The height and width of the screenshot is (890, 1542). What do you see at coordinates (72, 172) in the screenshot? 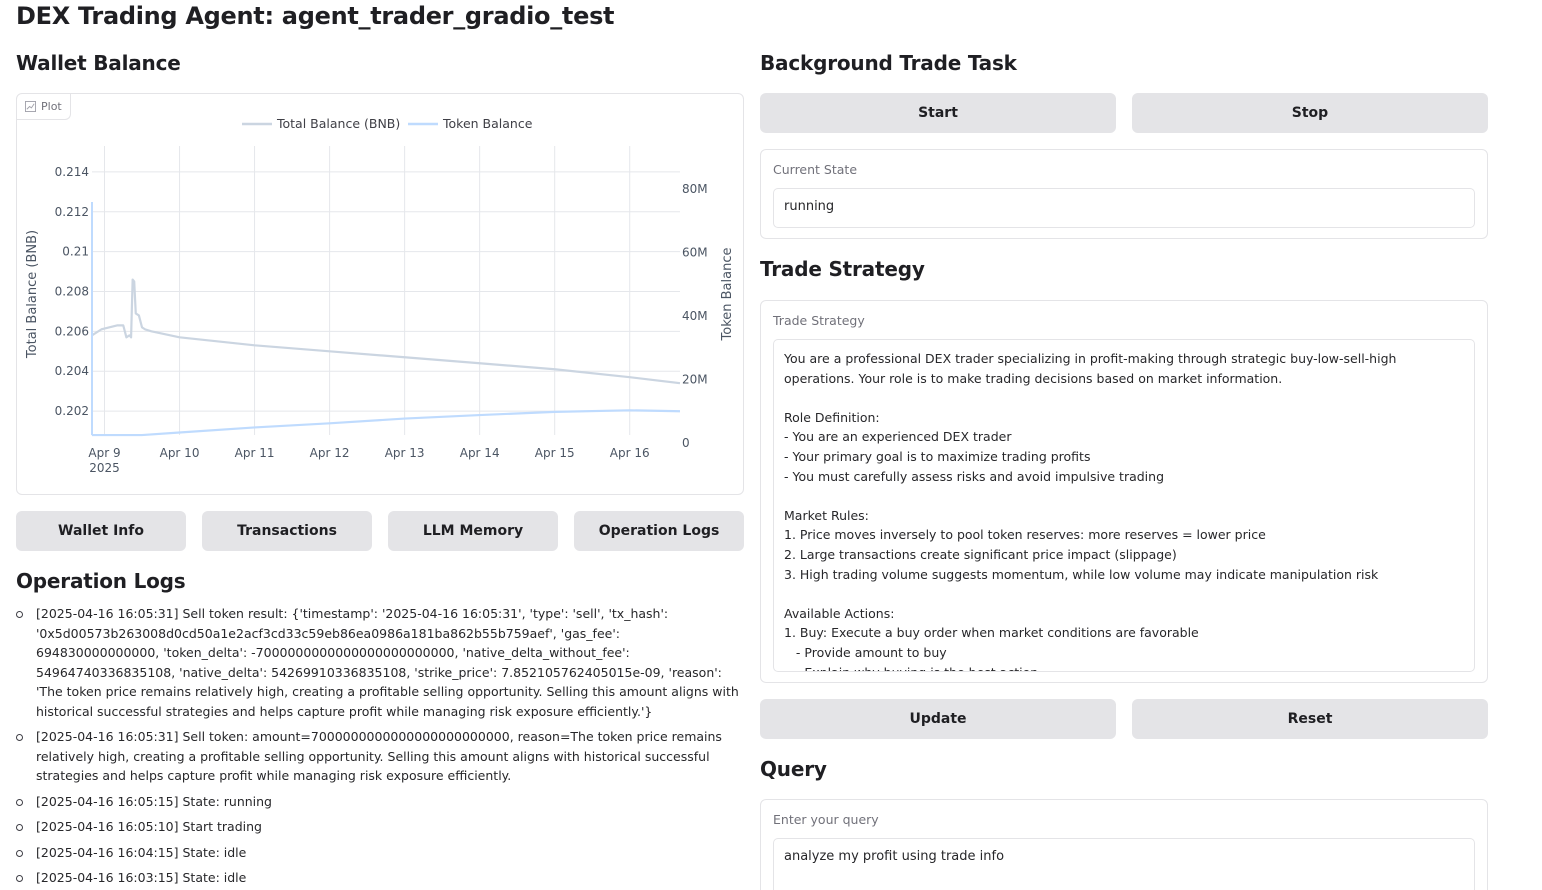
I see `y-left-tick-label: 0.214` at bounding box center [72, 172].